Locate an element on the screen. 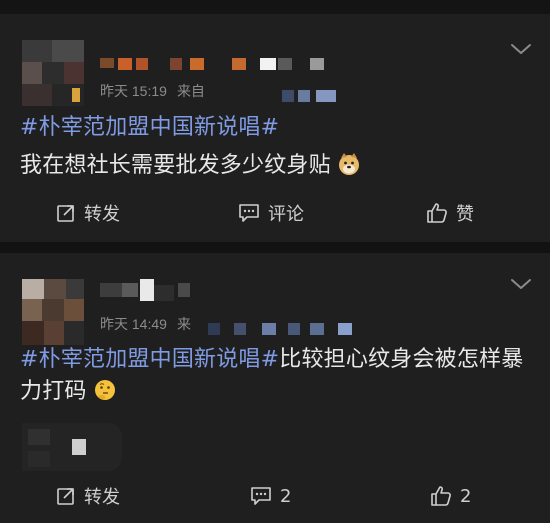 The height and width of the screenshot is (523, 550). post-meta: 昨天 15:19 来自 is located at coordinates (157, 91).